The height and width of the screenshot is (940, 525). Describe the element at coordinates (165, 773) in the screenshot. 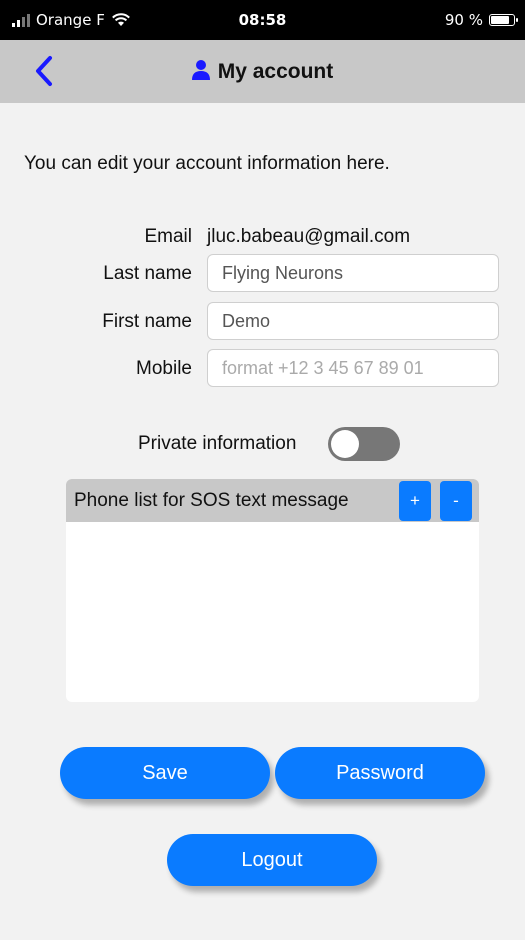

I see `save-button: Save` at that location.